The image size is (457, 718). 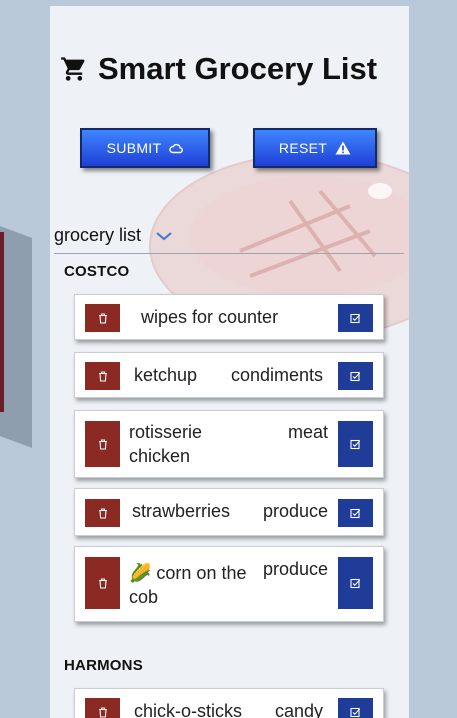 I want to click on reset-button: RESET, so click(x=315, y=148).